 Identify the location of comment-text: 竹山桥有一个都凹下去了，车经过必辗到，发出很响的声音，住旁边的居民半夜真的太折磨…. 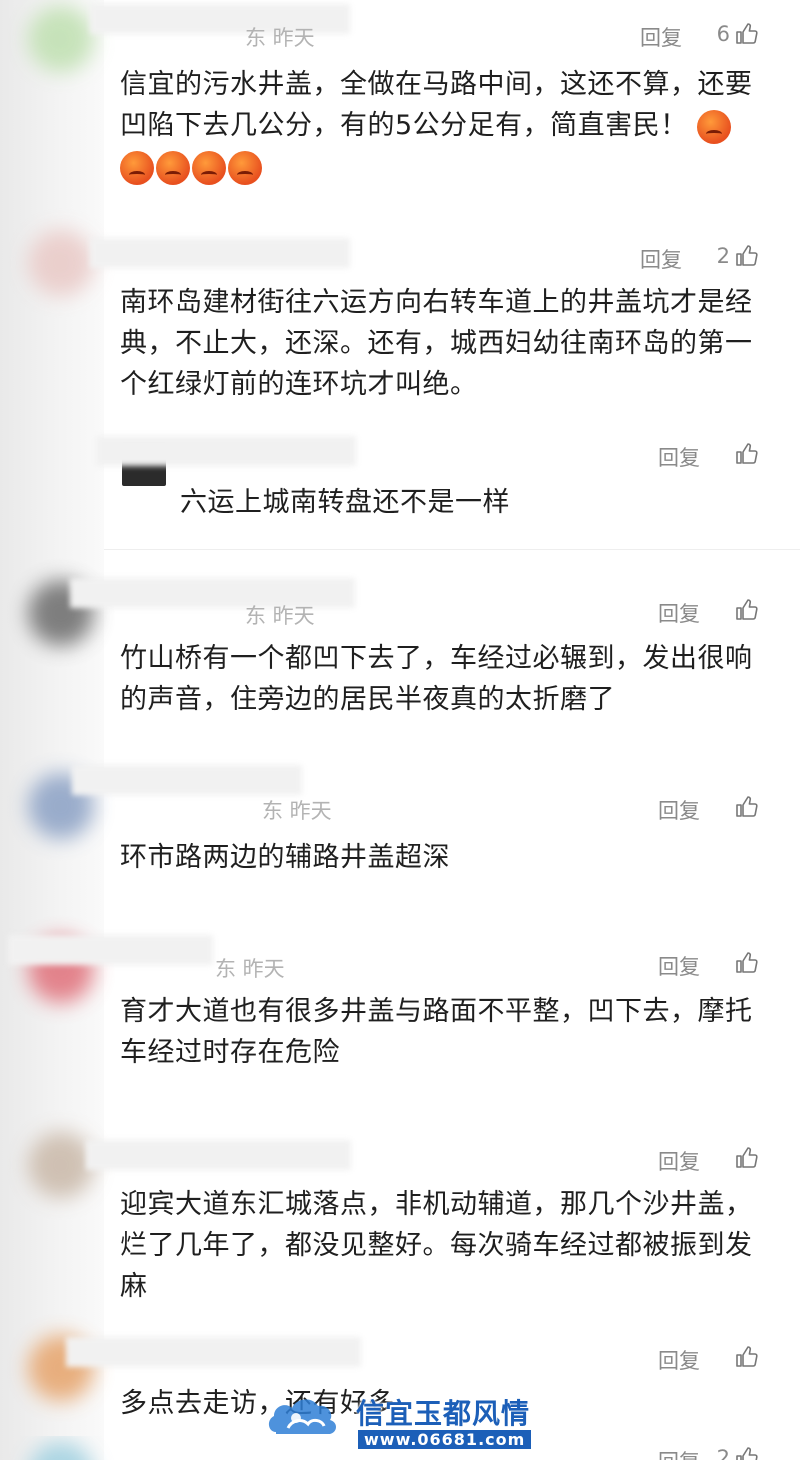
(436, 679).